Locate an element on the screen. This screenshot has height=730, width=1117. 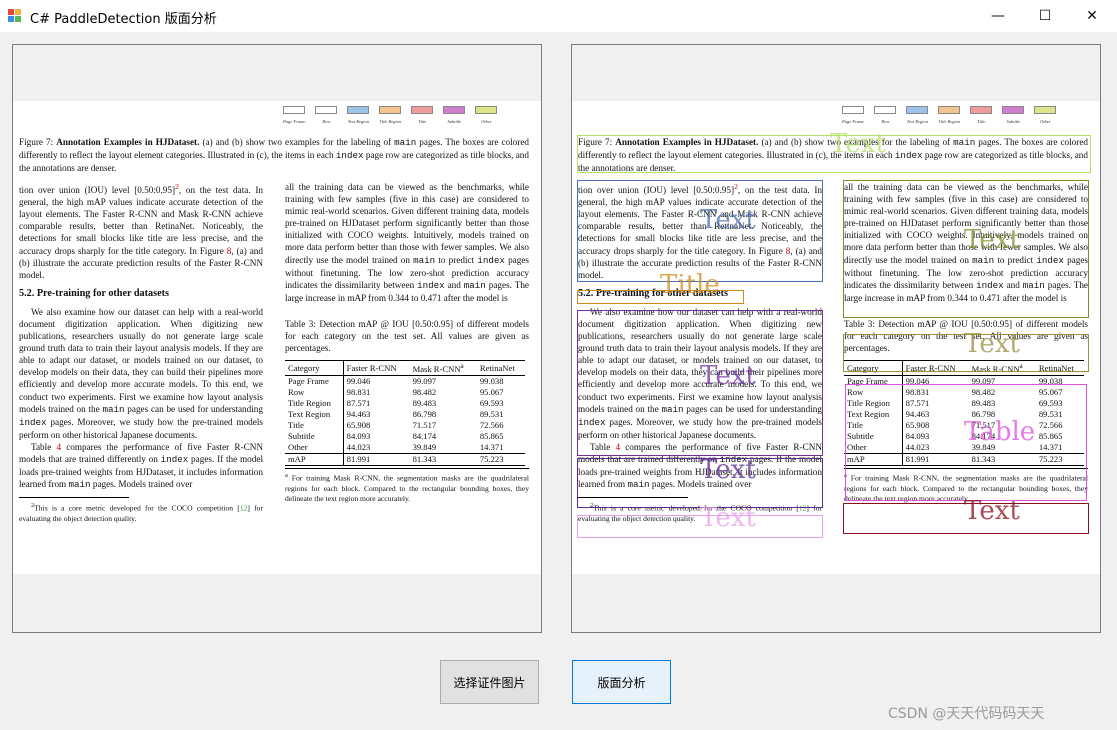
table-cell: 89.531 is located at coordinates (491, 414).